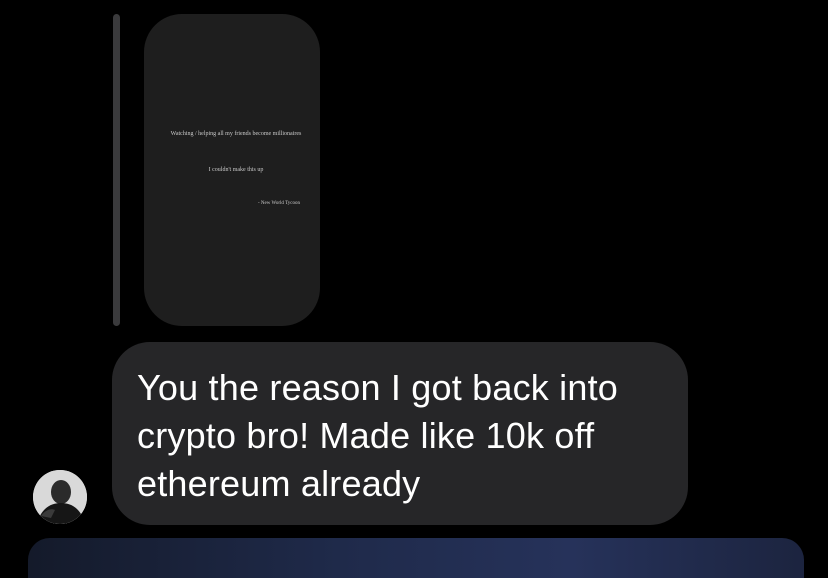 The image size is (828, 578). What do you see at coordinates (236, 170) in the screenshot?
I see `story-text-line: I couldn't make this up` at bounding box center [236, 170].